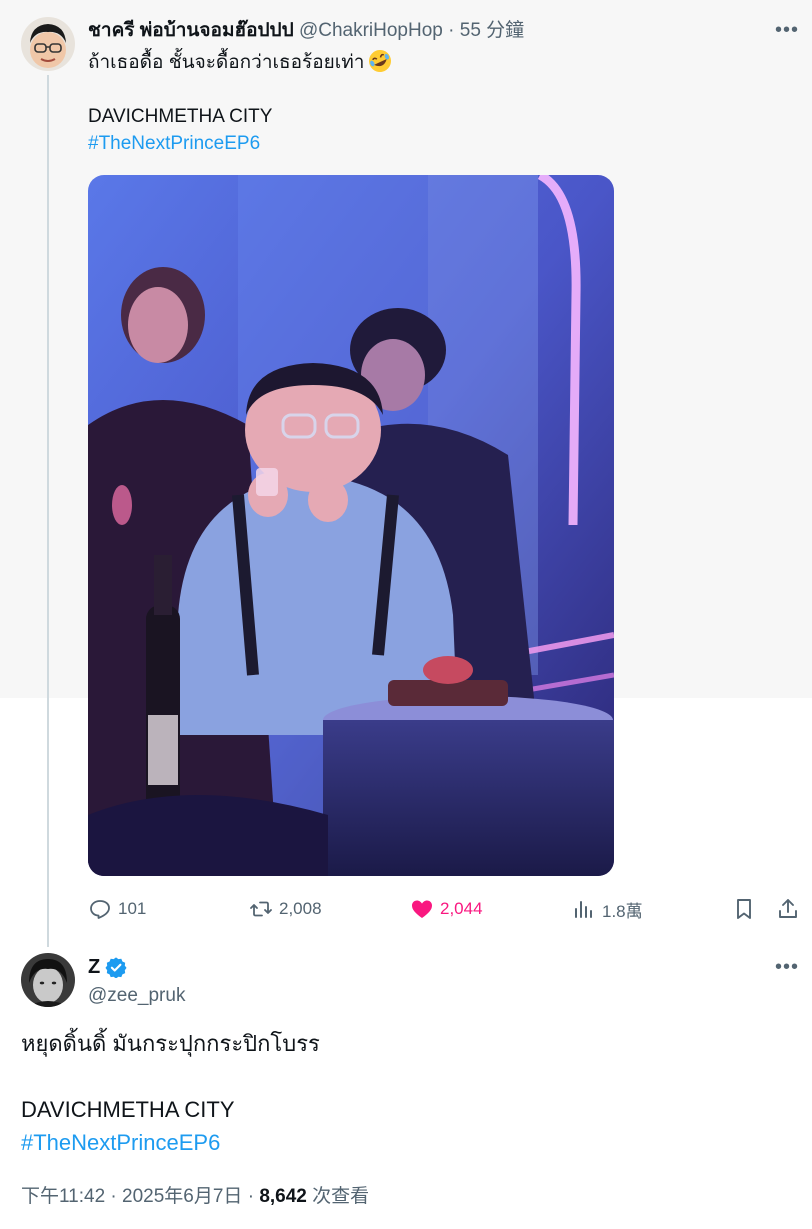 The image size is (812, 1229). I want to click on like-button: 2,044, so click(446, 909).